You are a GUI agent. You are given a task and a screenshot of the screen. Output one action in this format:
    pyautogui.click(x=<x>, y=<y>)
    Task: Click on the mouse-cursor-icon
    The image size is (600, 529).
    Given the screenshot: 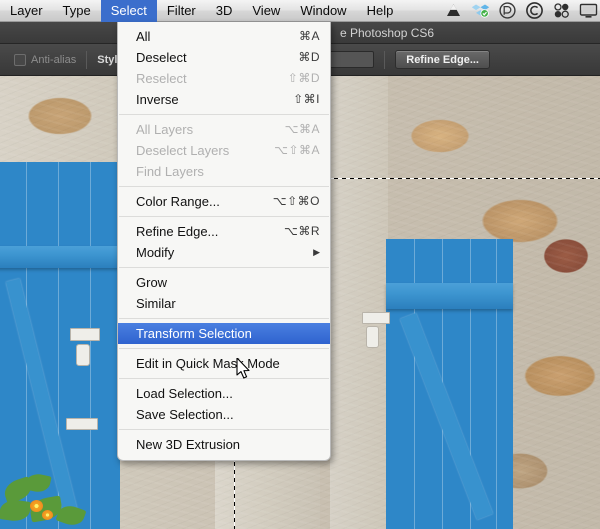 What is the action you would take?
    pyautogui.click(x=243, y=368)
    